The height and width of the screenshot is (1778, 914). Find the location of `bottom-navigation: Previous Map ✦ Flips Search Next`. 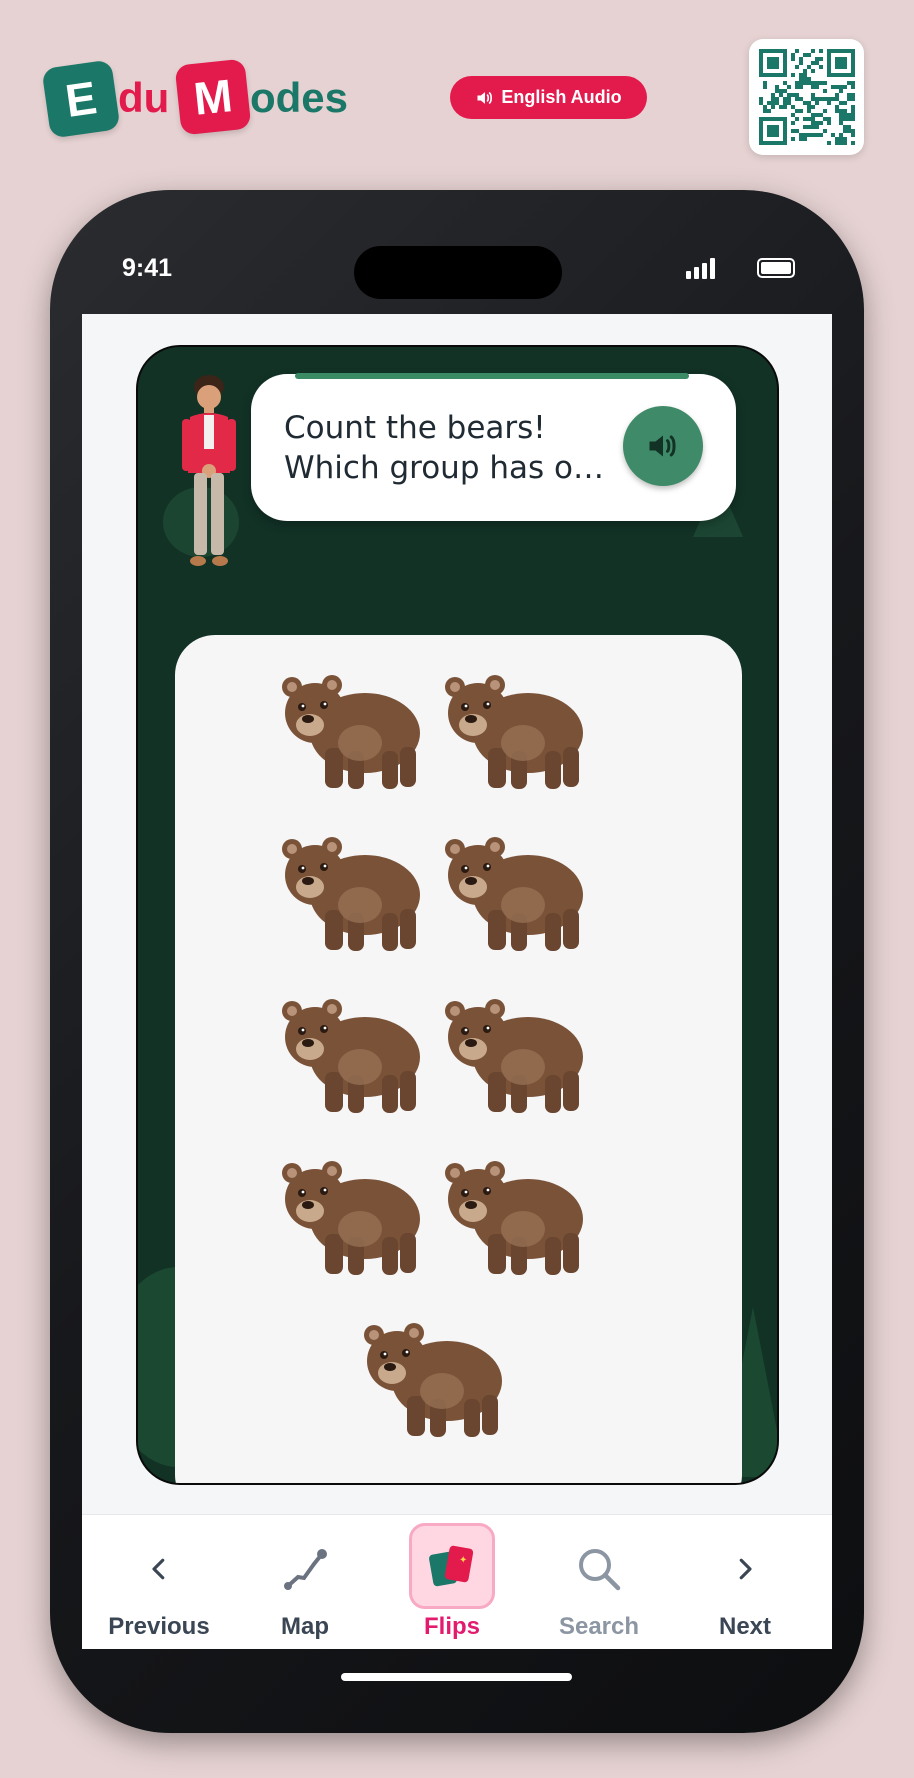

bottom-navigation: Previous Map ✦ Flips Search Next is located at coordinates (457, 1581).